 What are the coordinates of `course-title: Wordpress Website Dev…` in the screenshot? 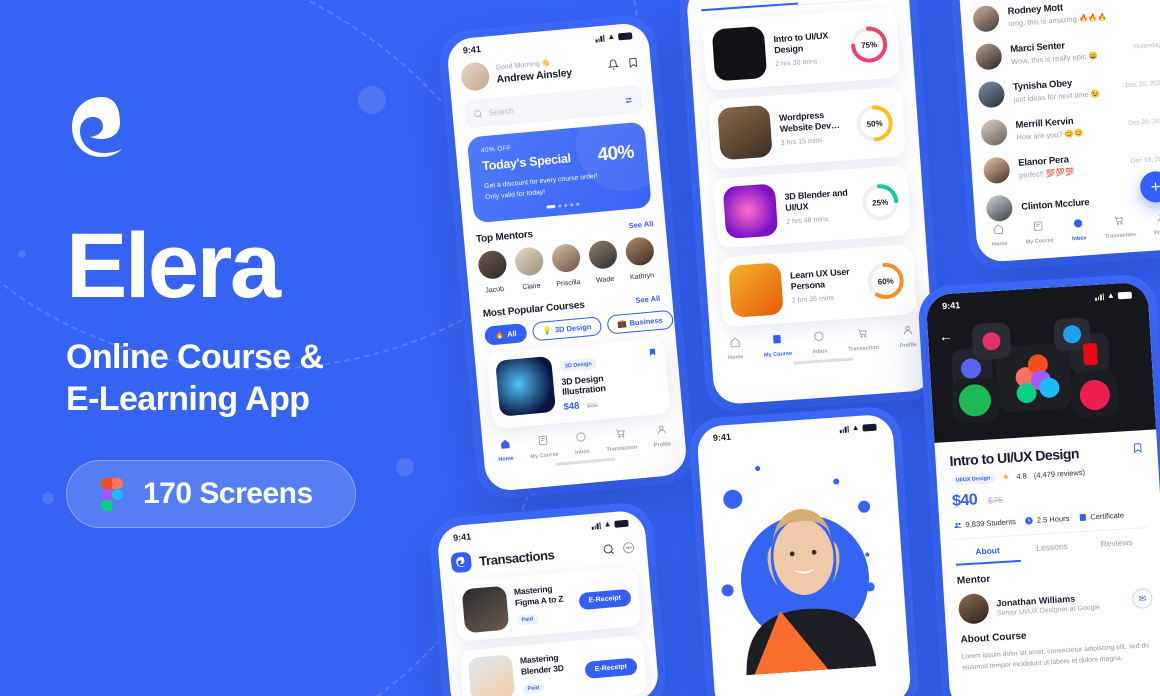 It's located at (809, 122).